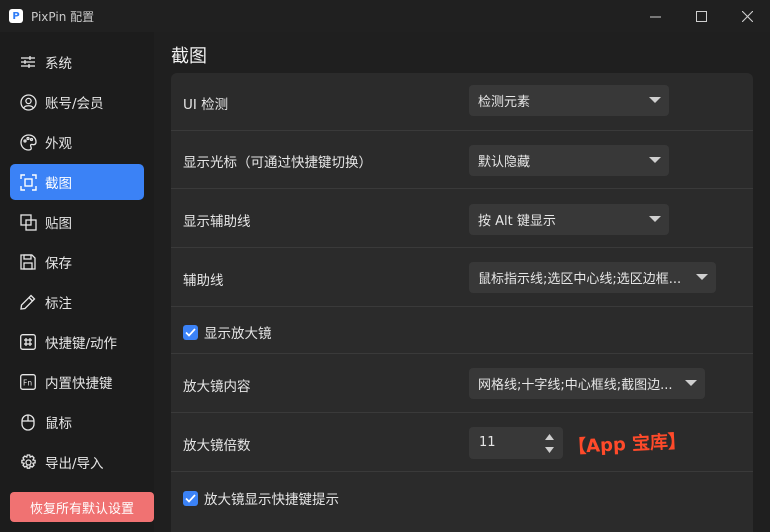 The image size is (770, 532). What do you see at coordinates (28, 142) in the screenshot?
I see `palette-icon` at bounding box center [28, 142].